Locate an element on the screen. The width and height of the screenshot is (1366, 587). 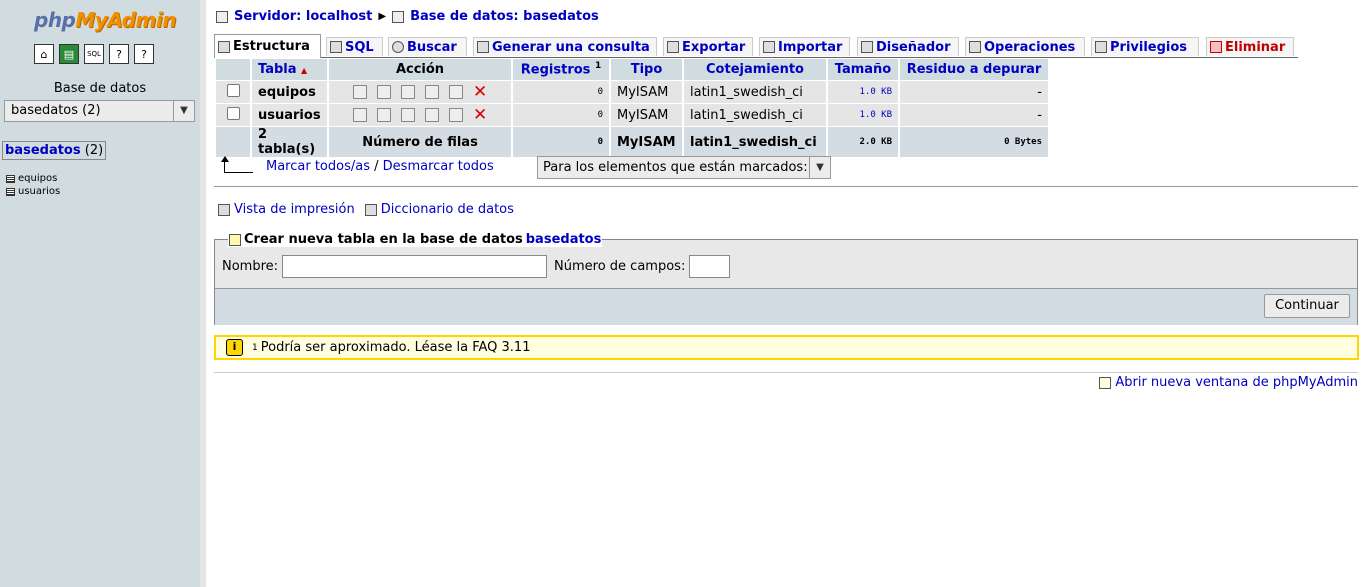
summary-count: 2 tabla(s) is located at coordinates (289, 142).